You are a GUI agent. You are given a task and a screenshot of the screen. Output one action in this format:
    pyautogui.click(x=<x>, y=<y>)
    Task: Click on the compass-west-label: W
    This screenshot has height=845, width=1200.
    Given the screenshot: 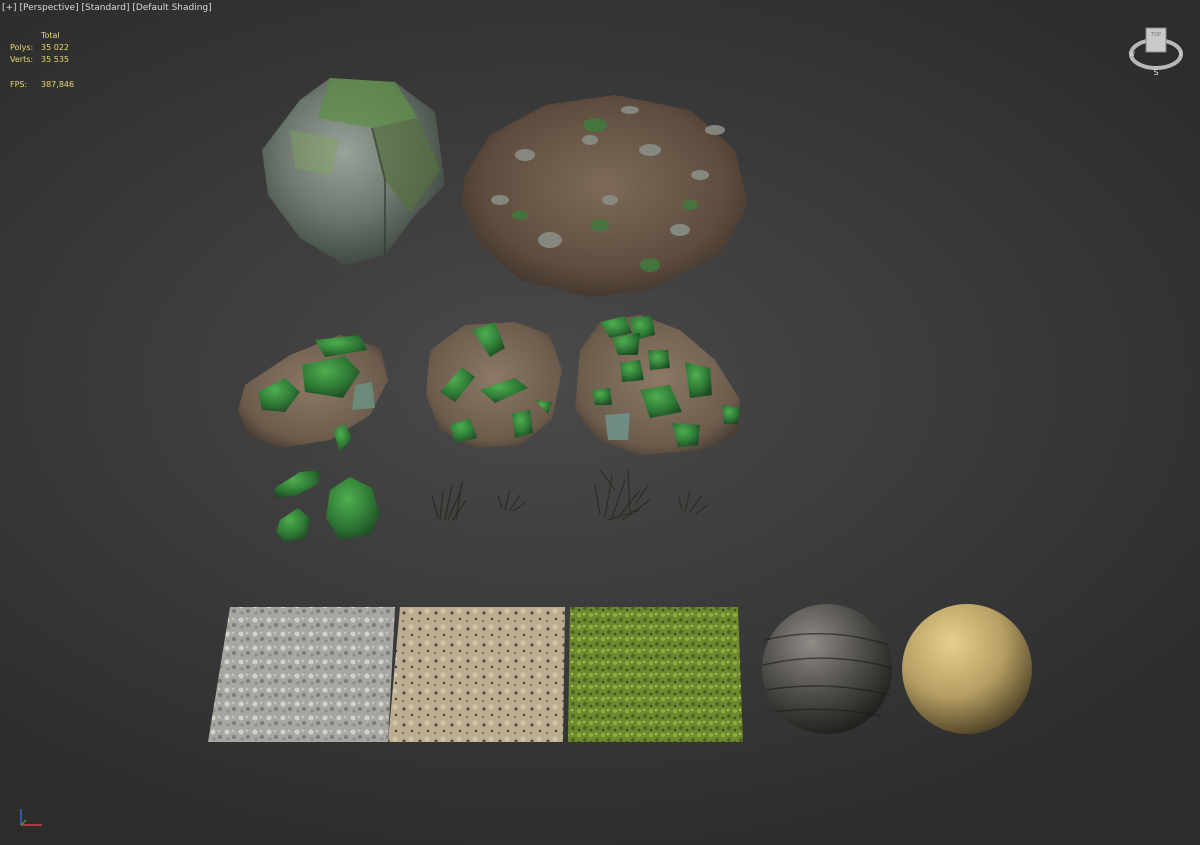 What is the action you would take?
    pyautogui.click(x=1132, y=54)
    